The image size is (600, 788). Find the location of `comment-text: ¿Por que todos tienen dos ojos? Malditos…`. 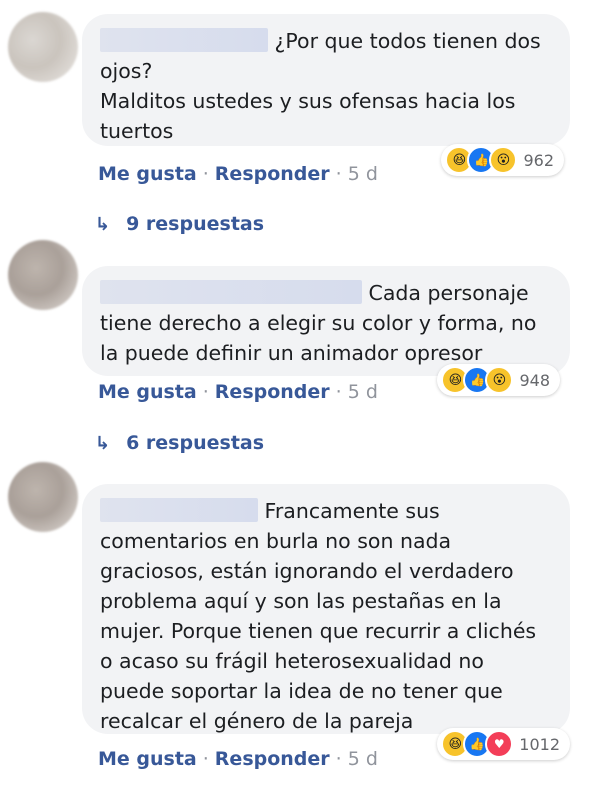

comment-text: ¿Por que todos tienen dos ojos? Malditos… is located at coordinates (320, 85).